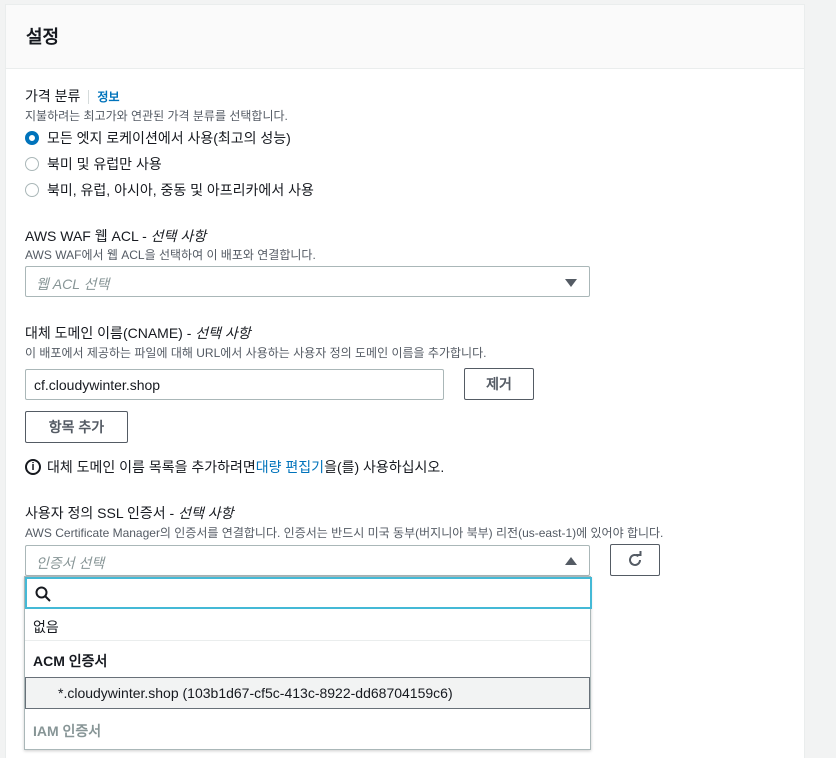 The width and height of the screenshot is (836, 758). I want to click on panel-title: 설정, so click(43, 37).